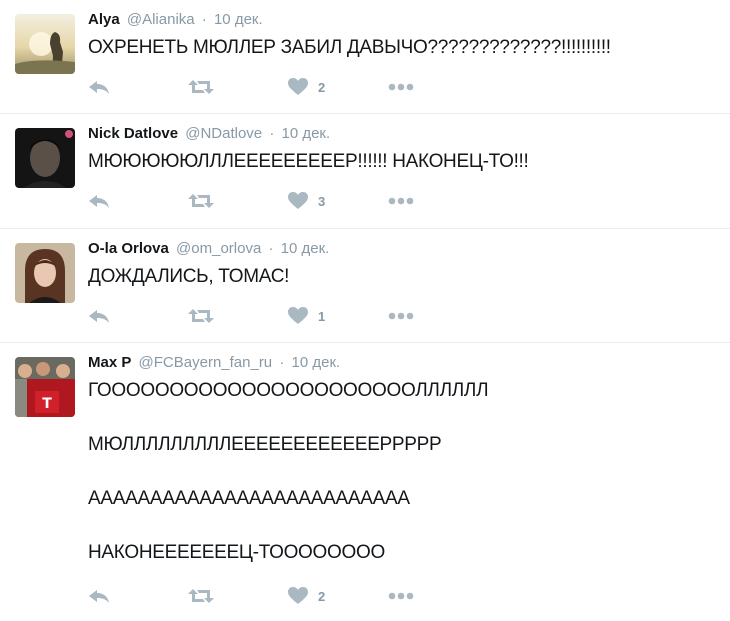 Image resolution: width=730 pixels, height=621 pixels. I want to click on tweet-line: ГООООООООООООООООООООООЛЛЛЛЛЛ, so click(288, 390).